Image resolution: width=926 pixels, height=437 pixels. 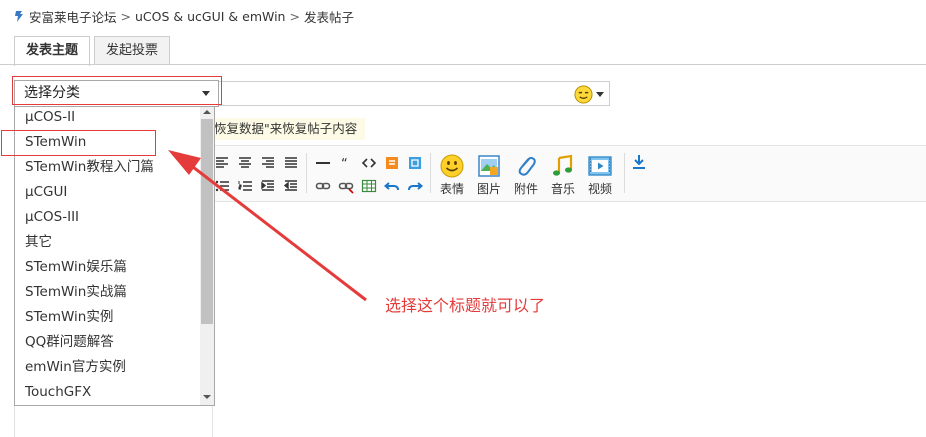 I want to click on annotation-text: 选择这个标题就可以了, so click(x=465, y=305).